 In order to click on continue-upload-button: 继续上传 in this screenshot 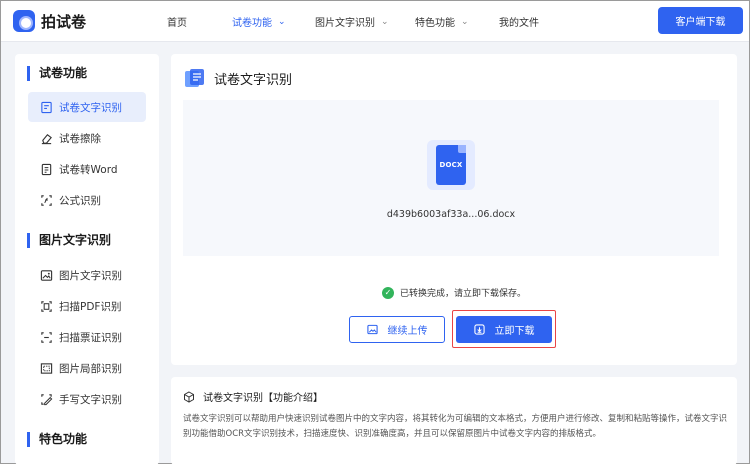, I will do `click(397, 329)`.